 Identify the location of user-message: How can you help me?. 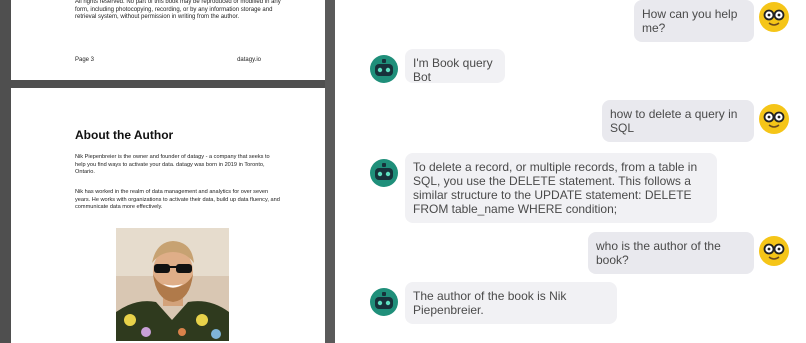
(694, 21).